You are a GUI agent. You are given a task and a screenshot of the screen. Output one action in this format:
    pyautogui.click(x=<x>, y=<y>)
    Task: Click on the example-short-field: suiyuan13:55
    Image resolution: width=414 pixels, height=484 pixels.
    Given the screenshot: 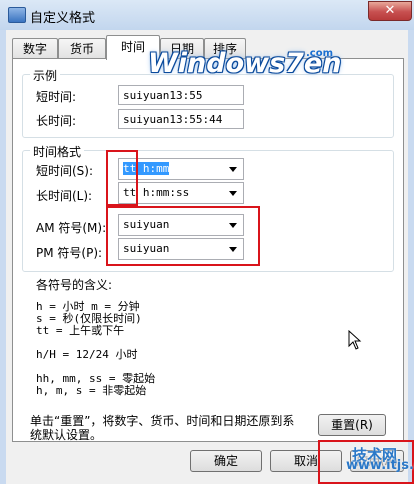 What is the action you would take?
    pyautogui.click(x=181, y=95)
    